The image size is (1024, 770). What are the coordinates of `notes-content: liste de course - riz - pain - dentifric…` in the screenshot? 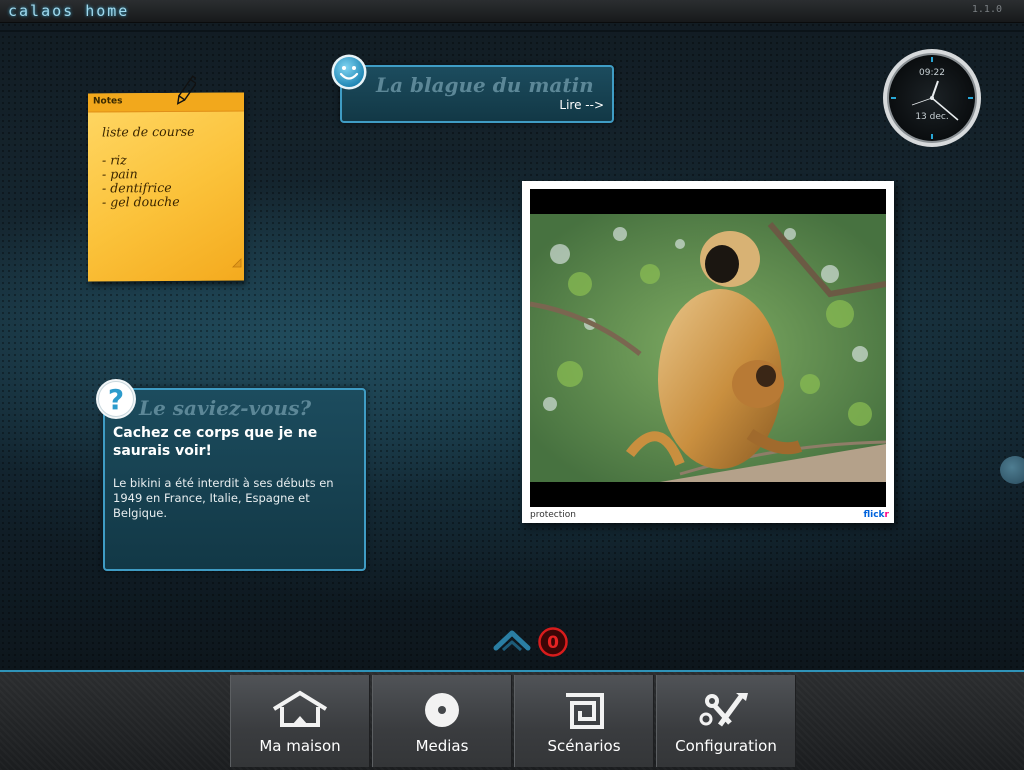 It's located at (148, 166).